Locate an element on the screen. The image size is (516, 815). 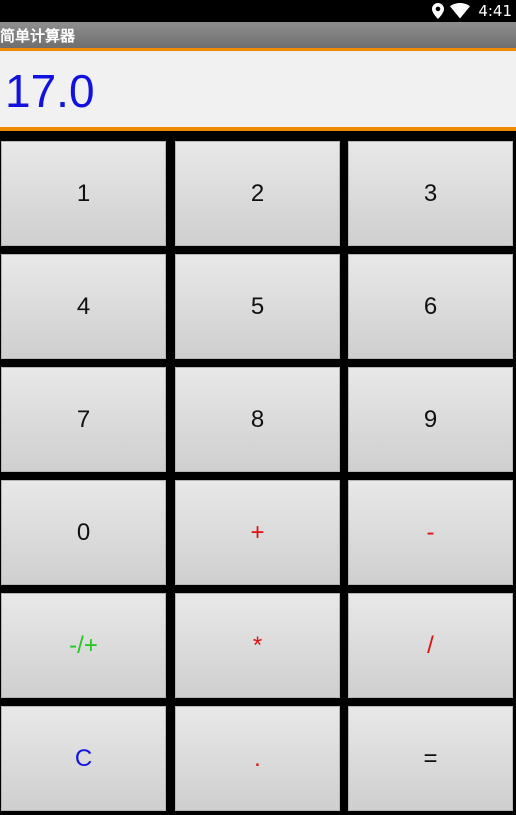
location-icon is located at coordinates (438, 11).